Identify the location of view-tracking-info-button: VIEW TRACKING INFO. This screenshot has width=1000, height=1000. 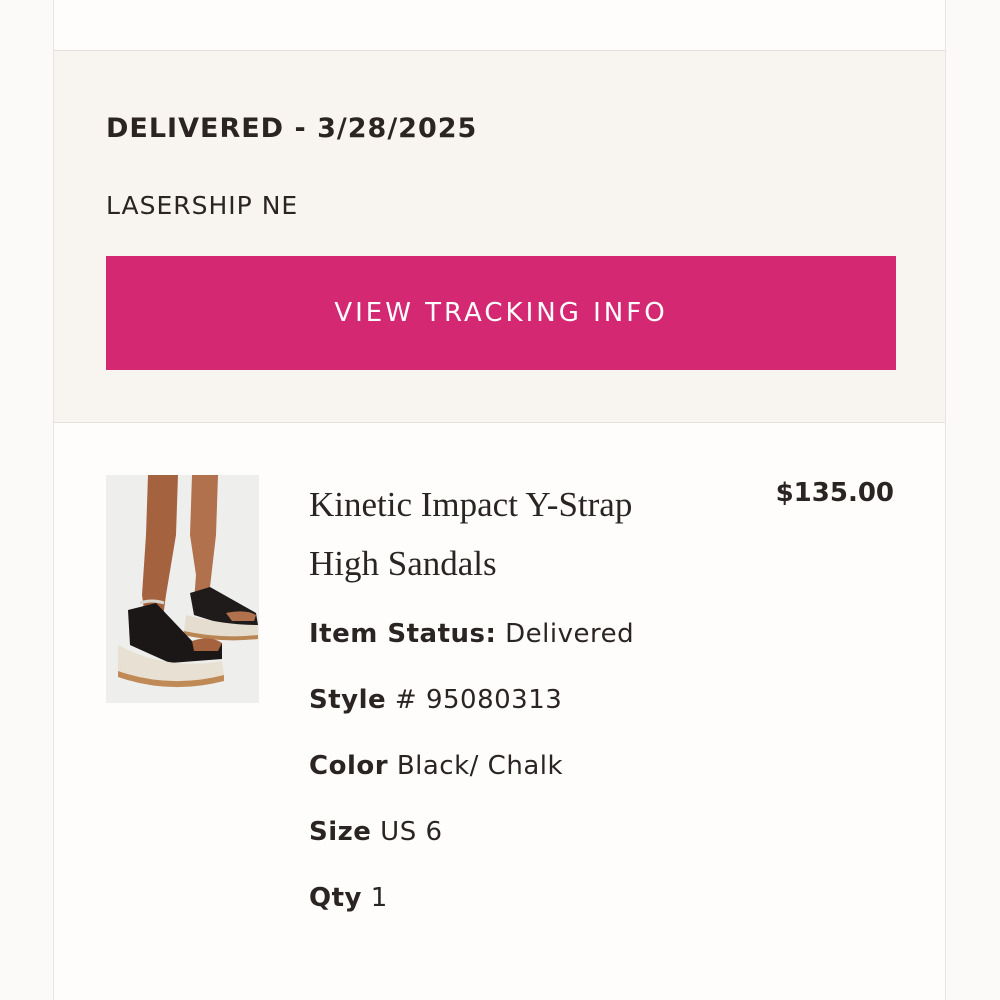
(501, 313).